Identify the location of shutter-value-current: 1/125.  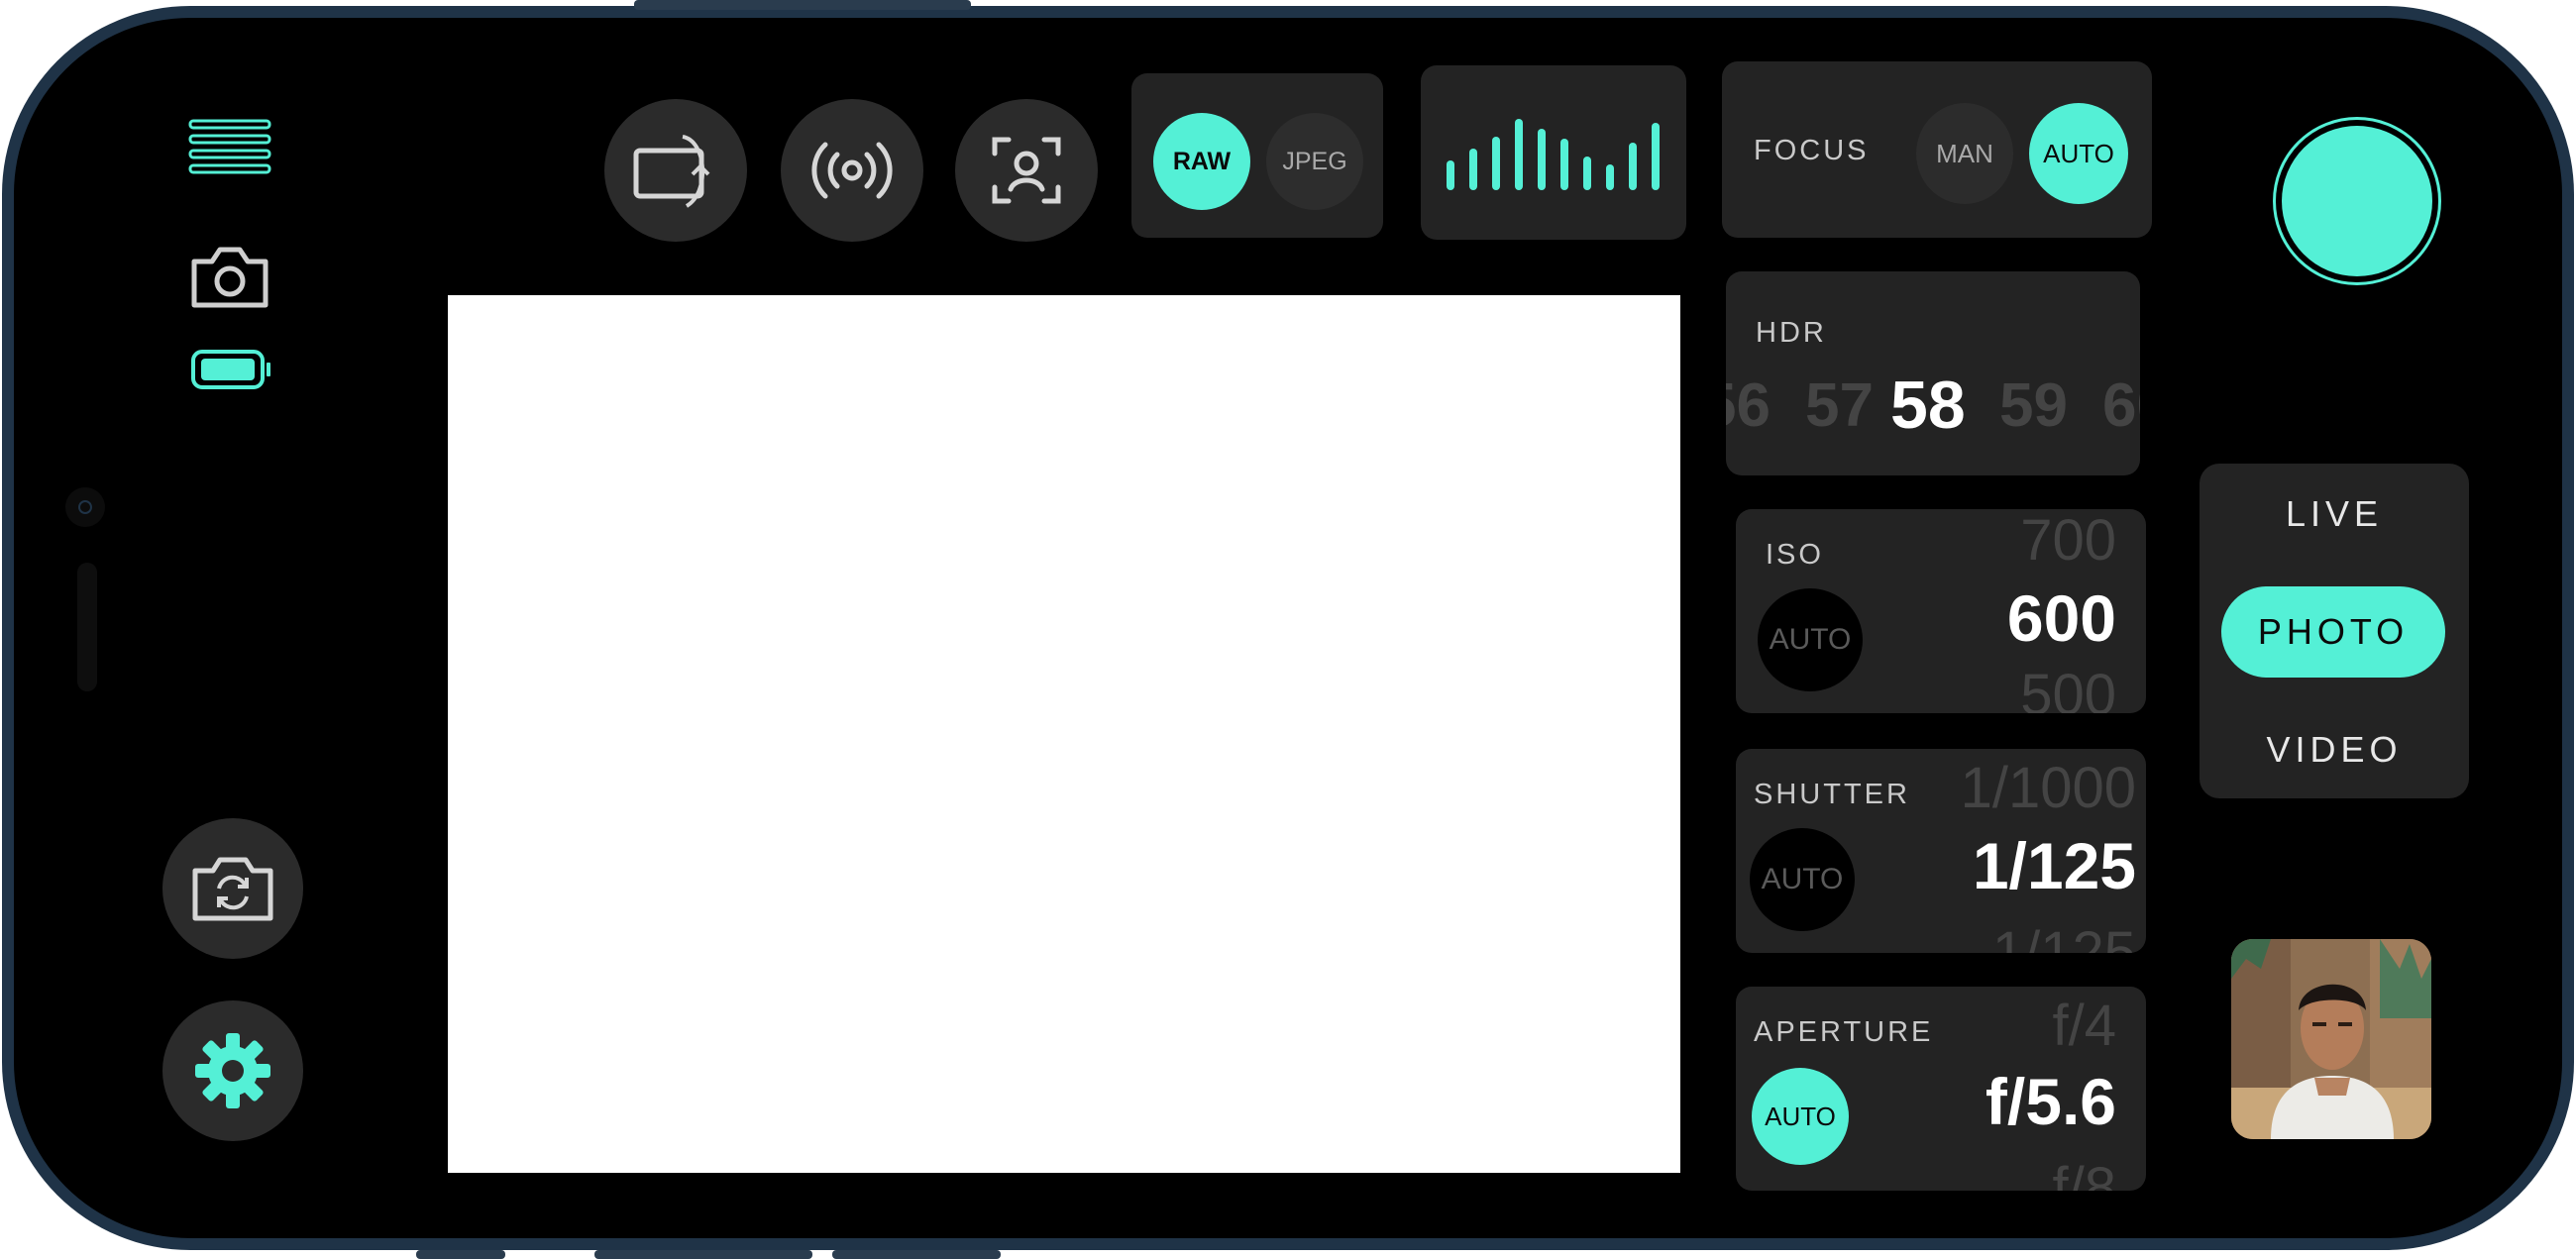
(2054, 866).